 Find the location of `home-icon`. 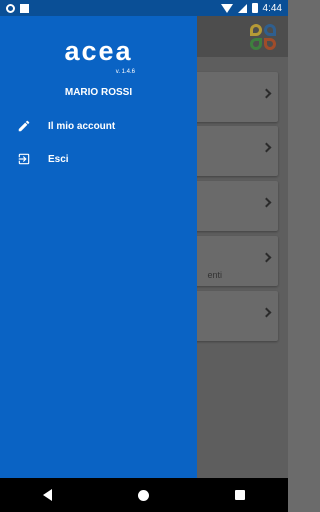

home-icon is located at coordinates (143, 495).